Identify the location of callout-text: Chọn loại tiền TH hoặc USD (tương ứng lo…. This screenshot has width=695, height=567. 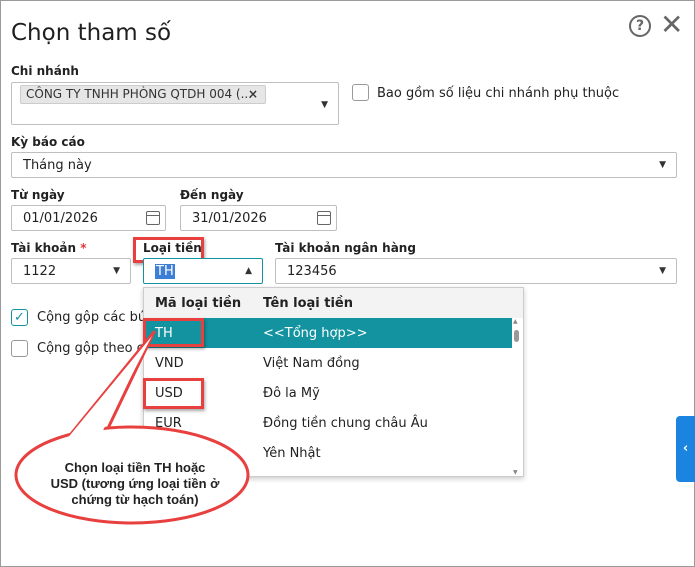
(135, 483).